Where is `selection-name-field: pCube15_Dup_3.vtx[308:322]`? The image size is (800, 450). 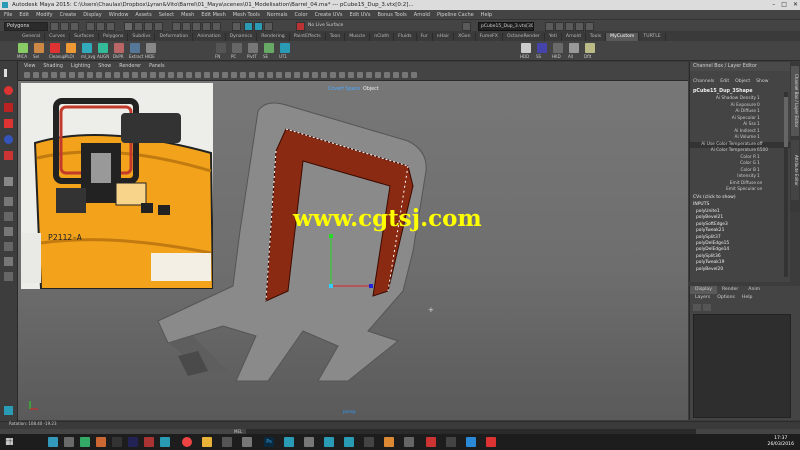 selection-name-field: pCube15_Dup_3.vtx[308:322] is located at coordinates (506, 26).